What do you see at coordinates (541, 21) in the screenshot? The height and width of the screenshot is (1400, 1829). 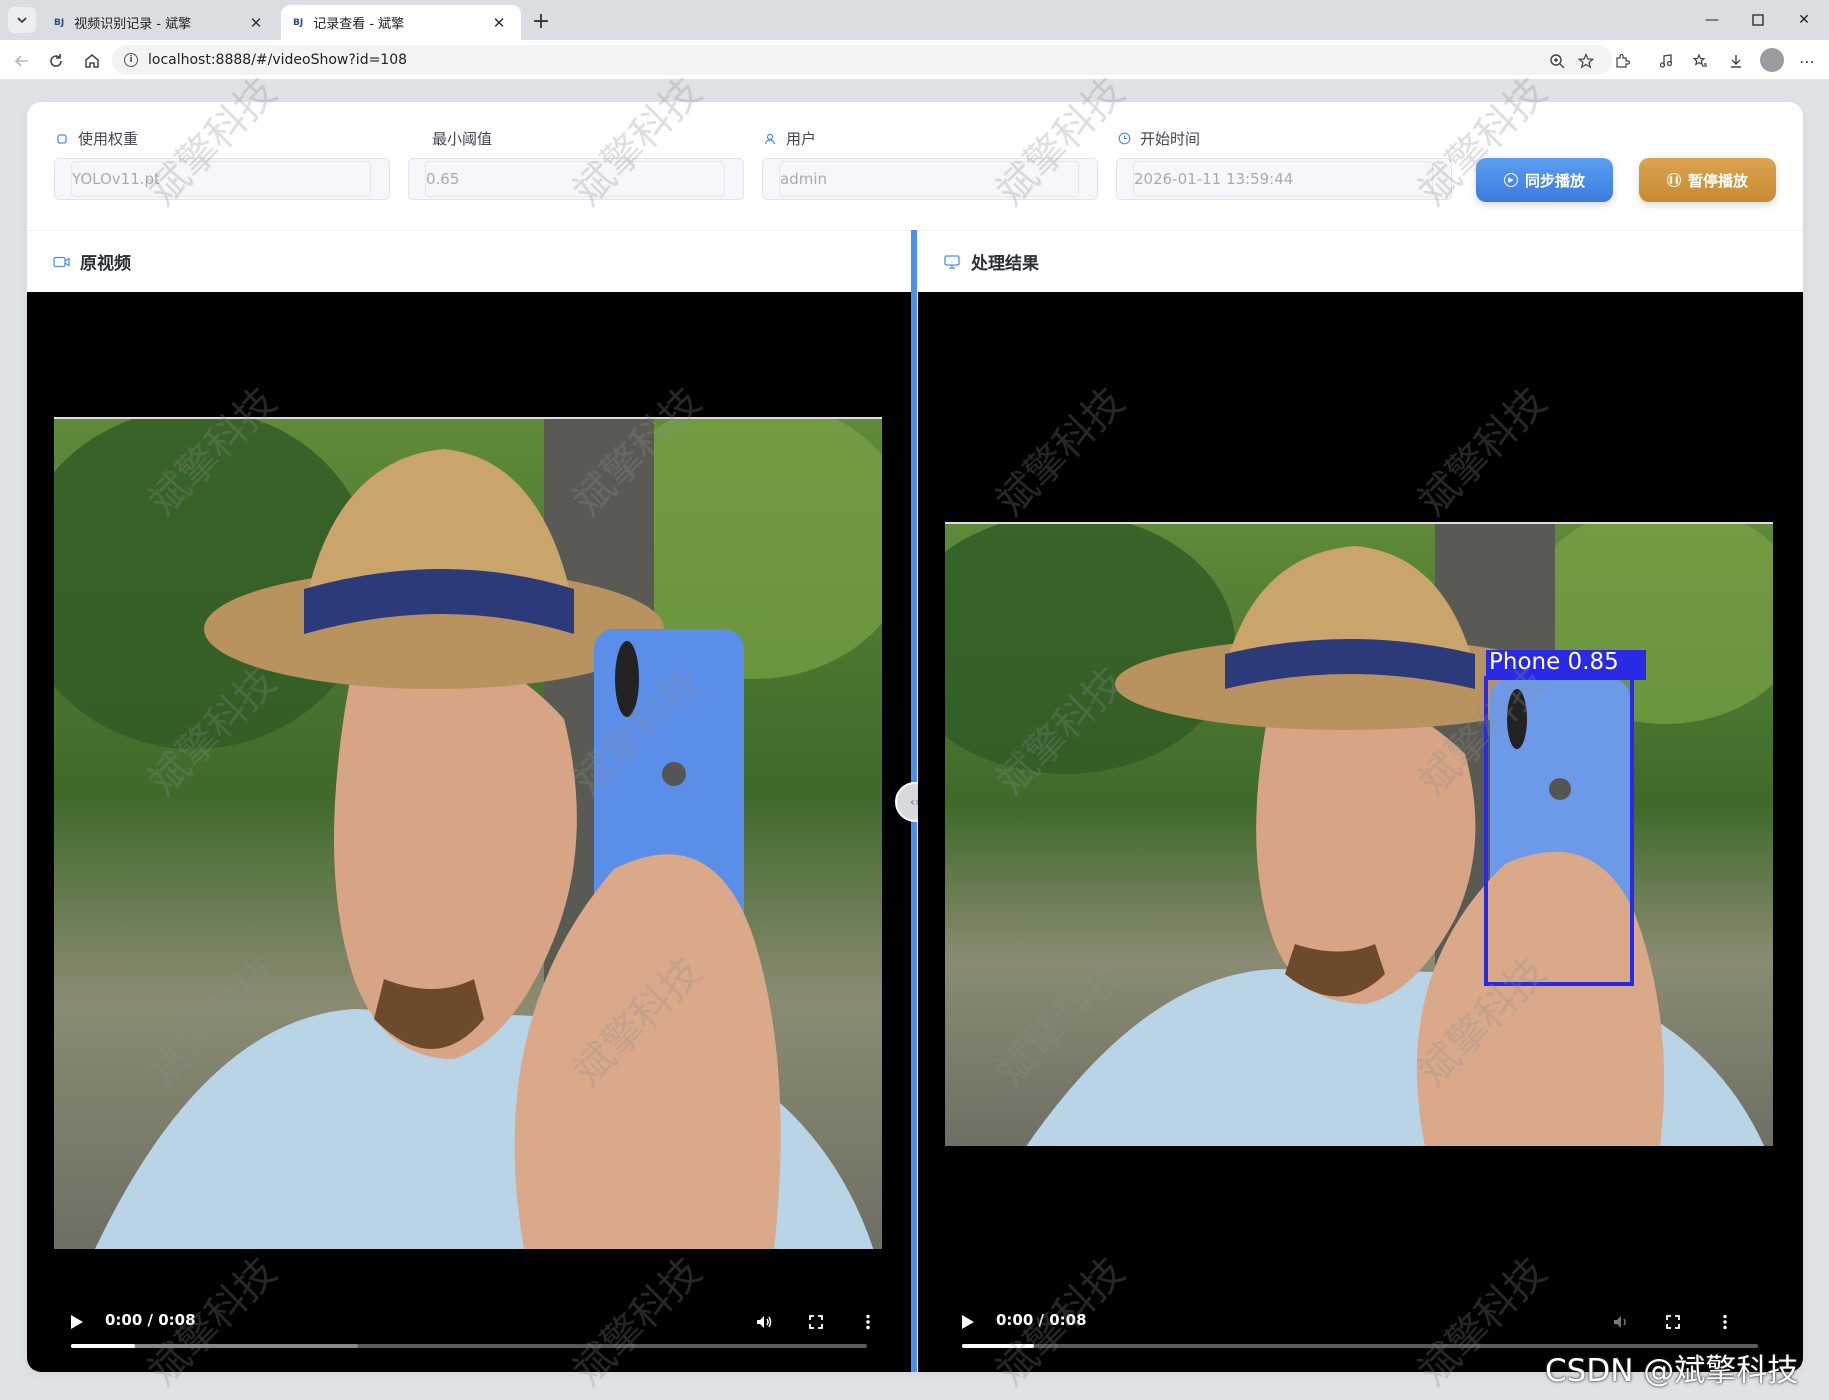 I see `new-tab-button: +` at bounding box center [541, 21].